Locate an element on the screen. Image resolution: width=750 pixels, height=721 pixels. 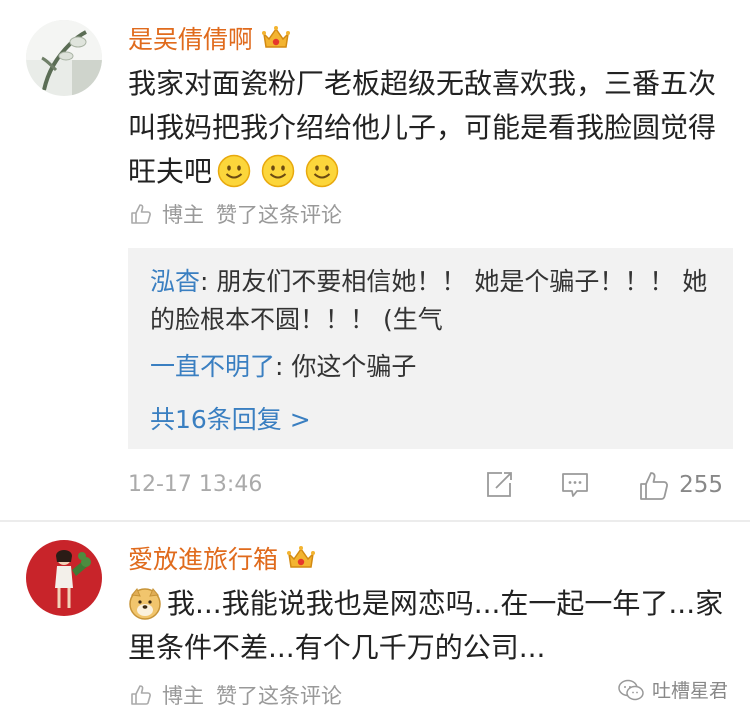
wechat-icon is located at coordinates (631, 689).